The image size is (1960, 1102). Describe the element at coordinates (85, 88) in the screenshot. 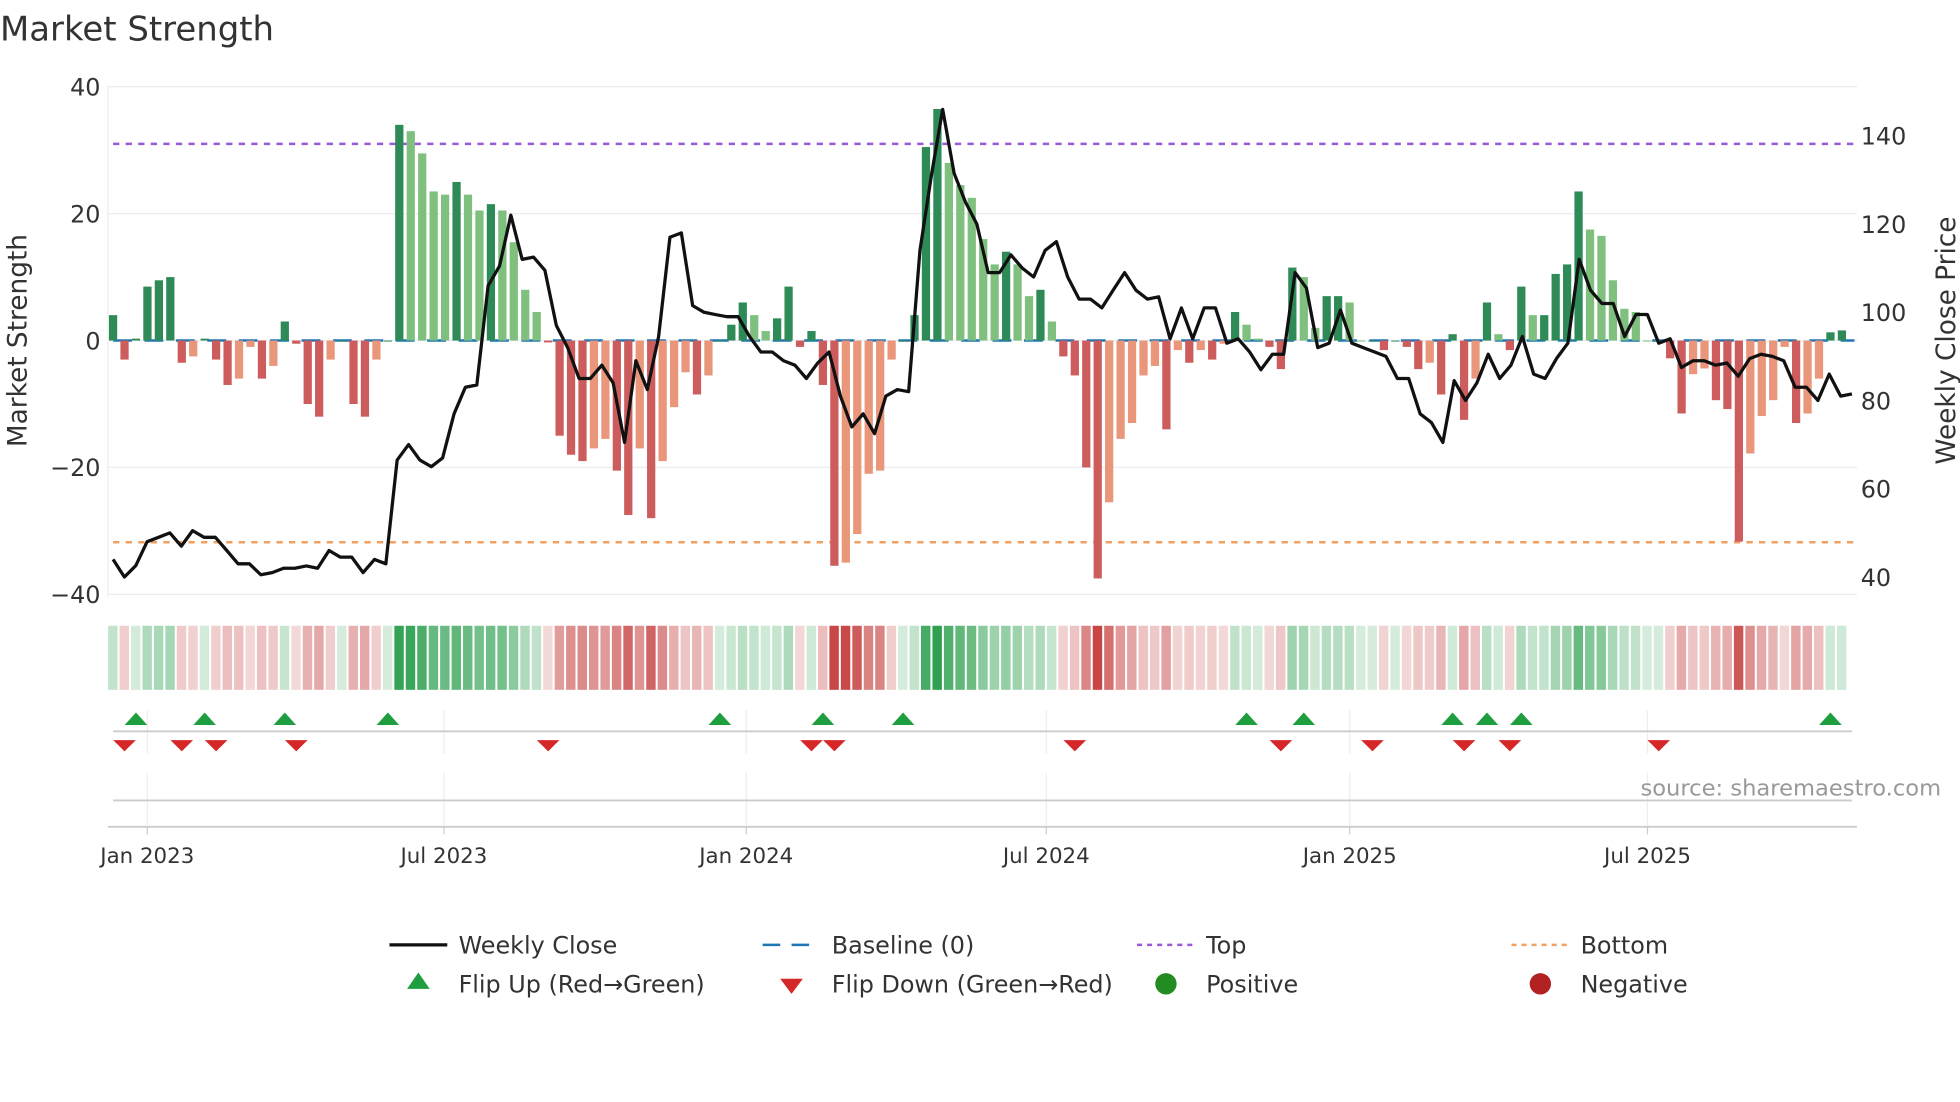

I see `y-tick-label: 40` at that location.